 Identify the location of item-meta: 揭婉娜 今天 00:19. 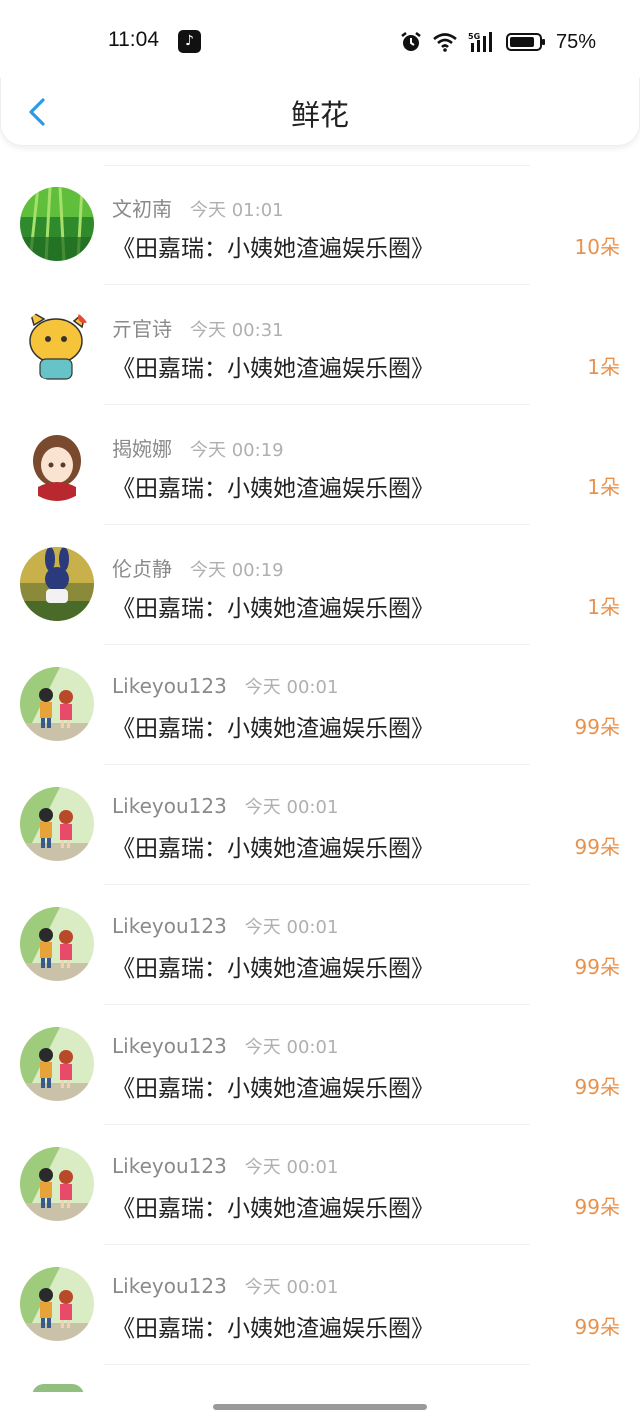
(198, 447).